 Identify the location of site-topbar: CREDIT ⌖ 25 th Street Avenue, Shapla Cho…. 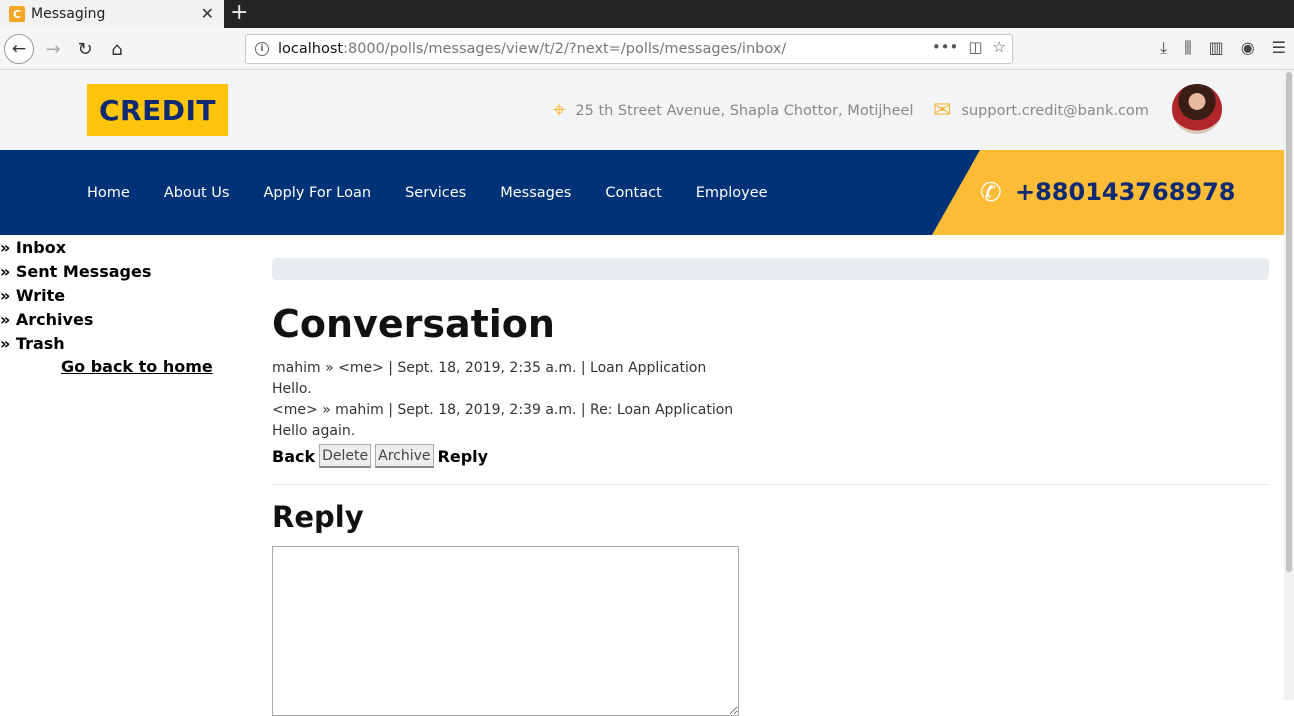
(642, 110).